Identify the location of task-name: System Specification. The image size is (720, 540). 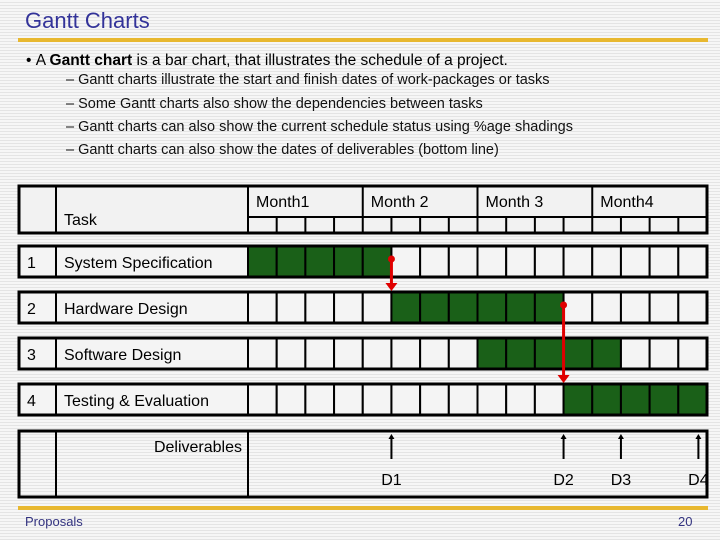
(138, 263).